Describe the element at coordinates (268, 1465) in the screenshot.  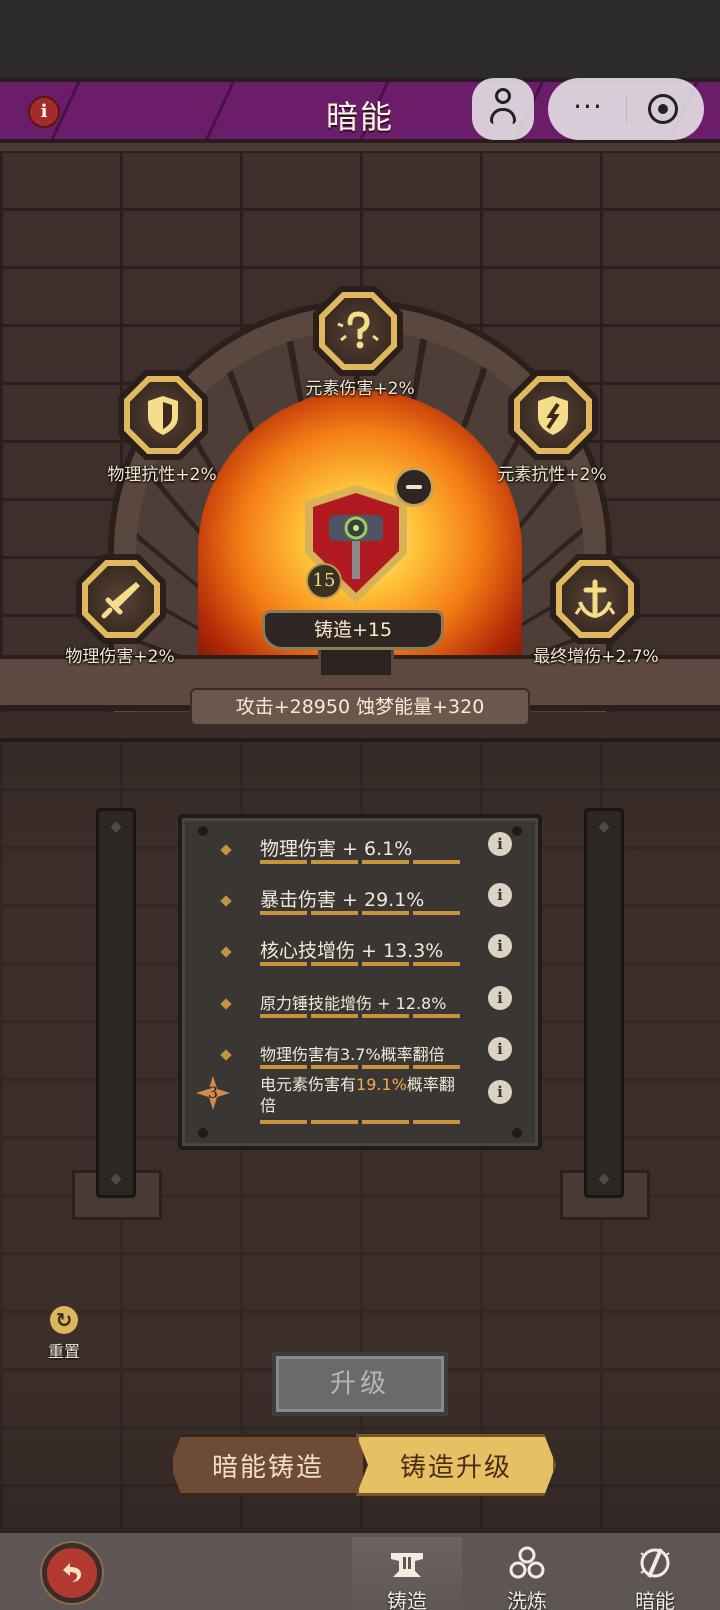
I see `tab-dark-forge: 暗能铸造` at that location.